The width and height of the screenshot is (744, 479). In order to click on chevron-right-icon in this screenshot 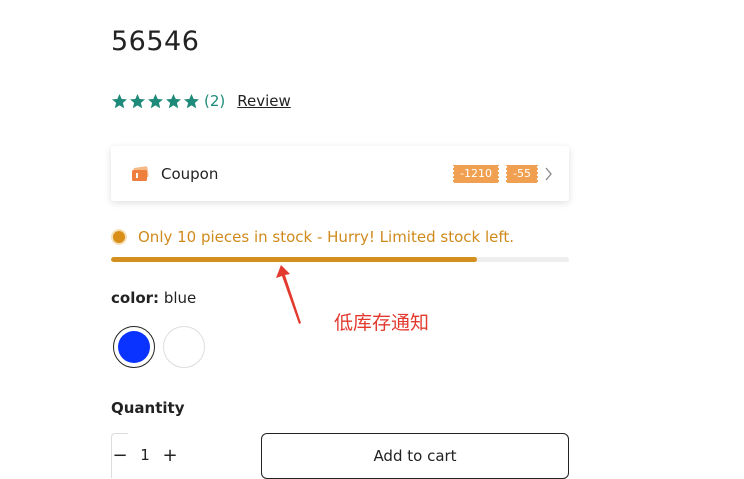, I will do `click(548, 173)`.